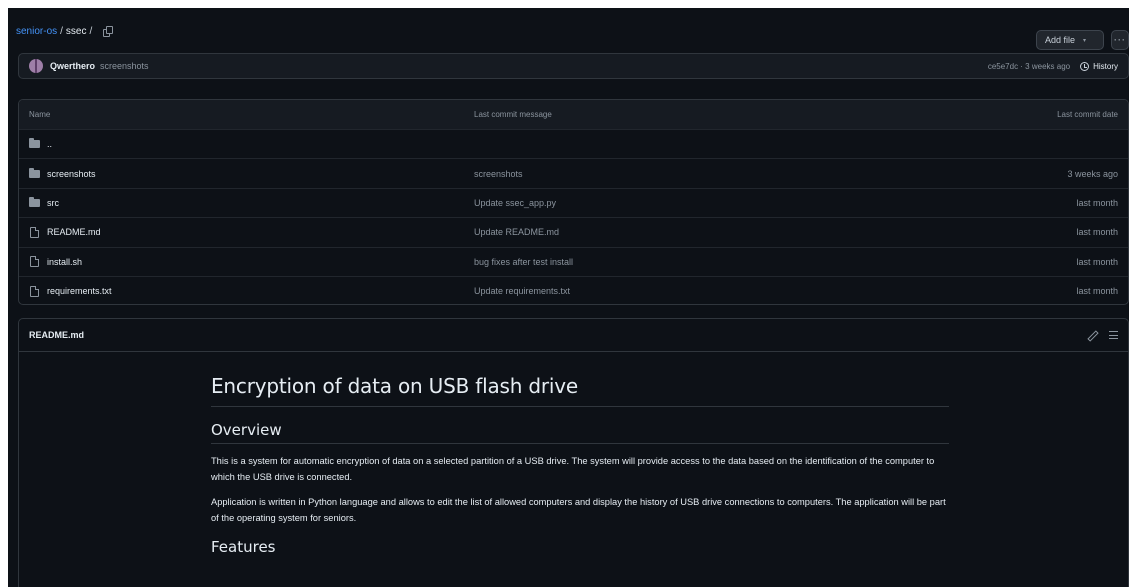  I want to click on file-name: README.md, so click(74, 232).